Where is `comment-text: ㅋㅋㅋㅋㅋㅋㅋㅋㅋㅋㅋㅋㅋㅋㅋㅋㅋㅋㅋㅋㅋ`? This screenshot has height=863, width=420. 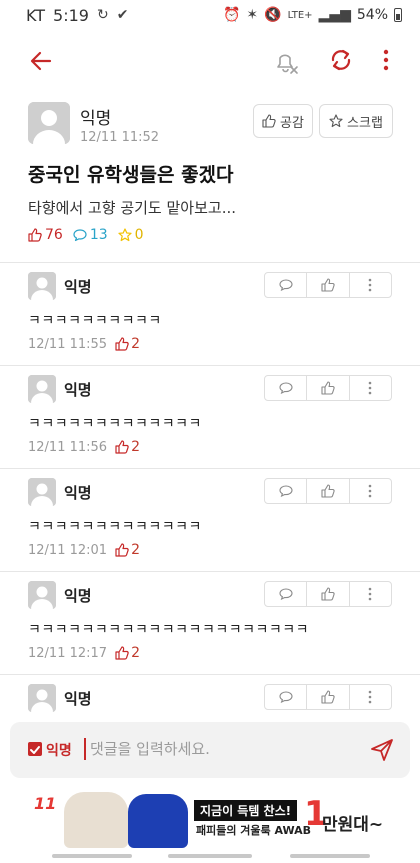 comment-text: ㅋㅋㅋㅋㅋㅋㅋㅋㅋㅋㅋㅋㅋㅋㅋㅋㅋㅋㅋㅋㅋ is located at coordinates (168, 630).